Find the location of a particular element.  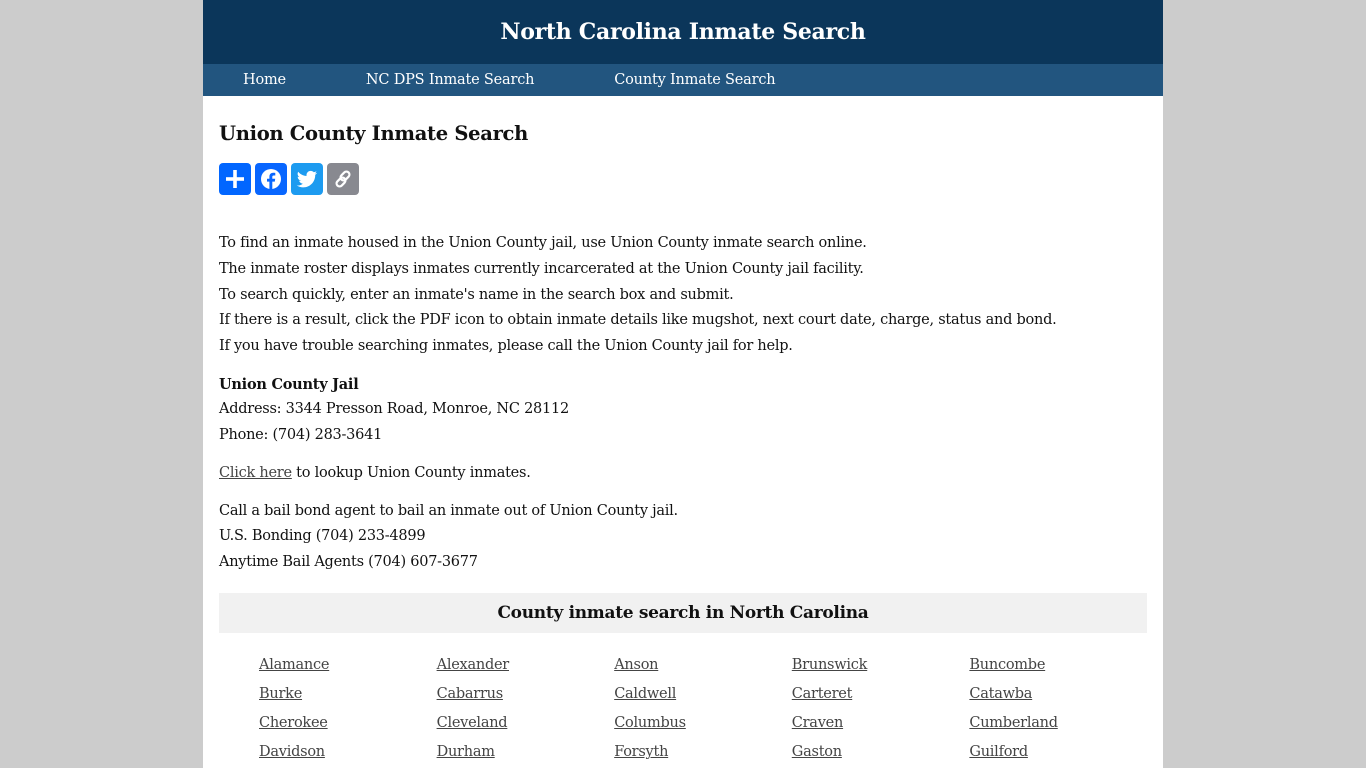

county-link: Caldwell is located at coordinates (645, 694).